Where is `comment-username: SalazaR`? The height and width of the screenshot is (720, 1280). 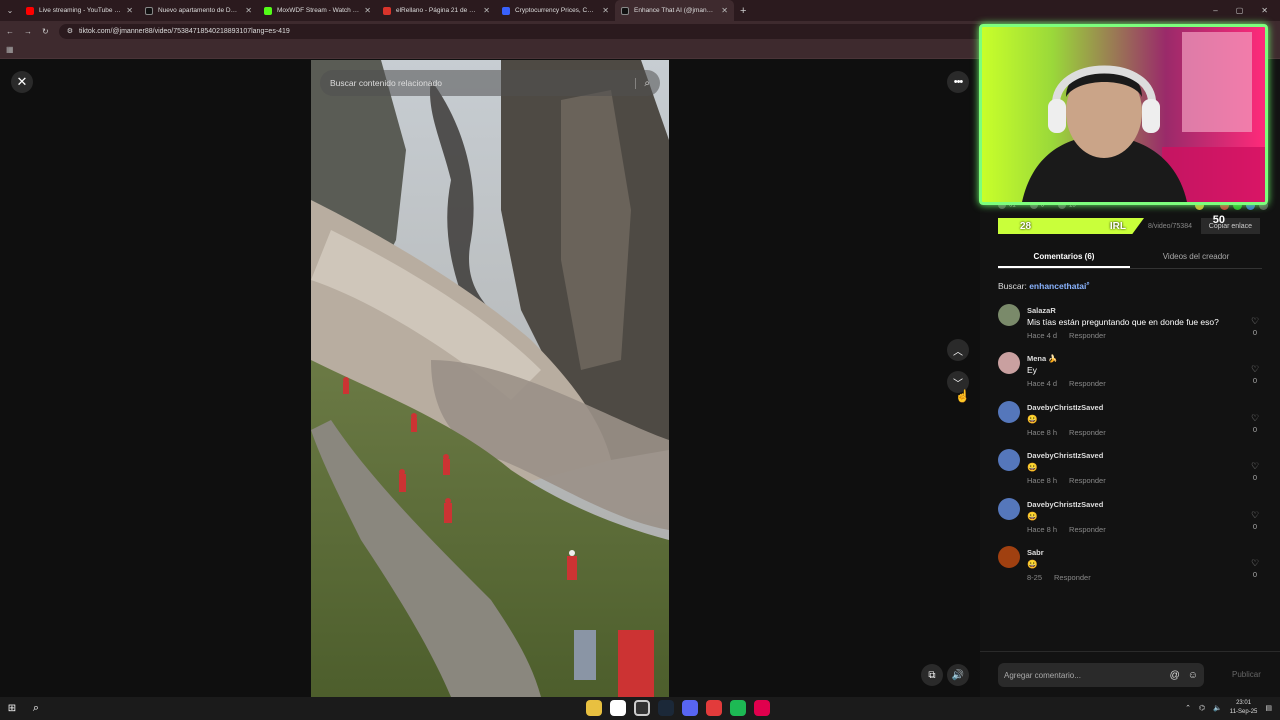
comment-username: SalazaR is located at coordinates (1041, 310).